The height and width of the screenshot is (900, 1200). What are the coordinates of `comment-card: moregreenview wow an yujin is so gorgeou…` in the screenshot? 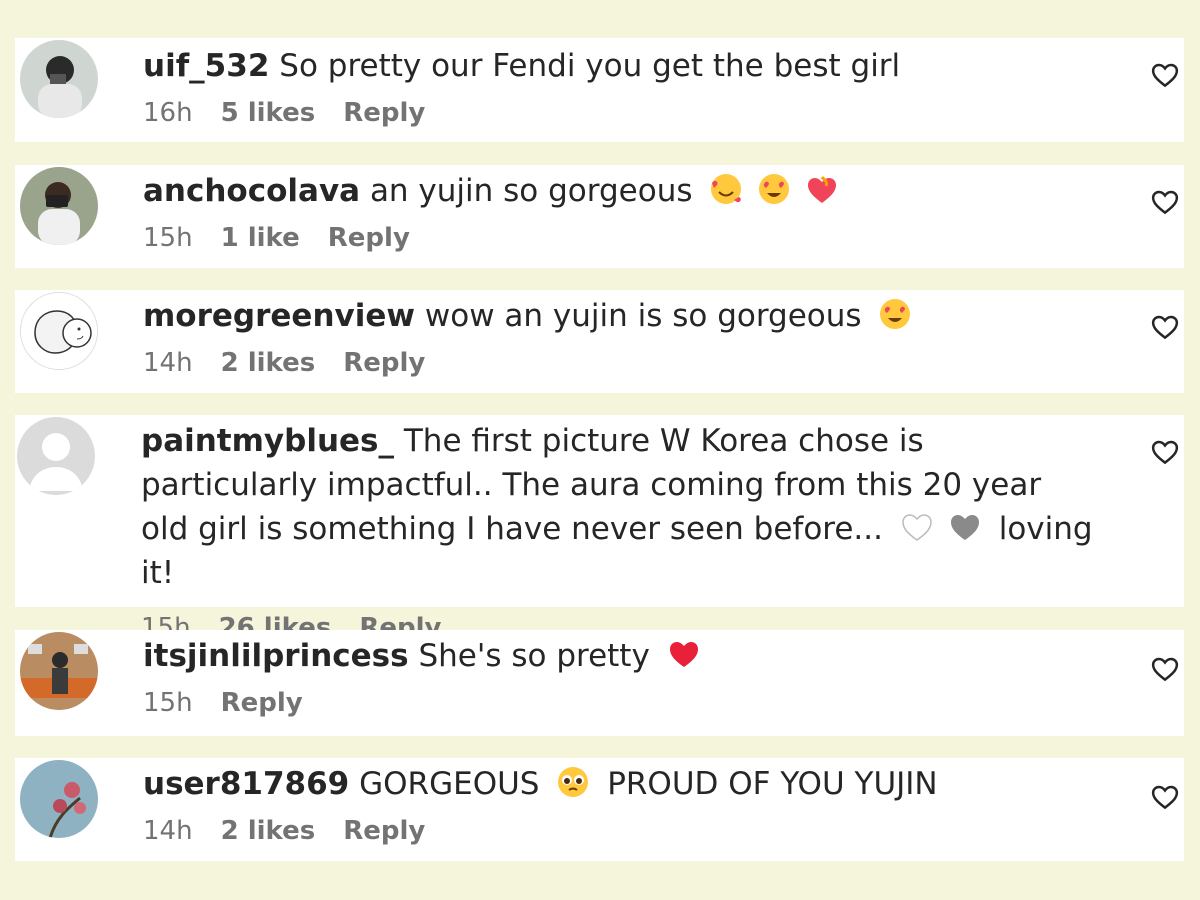 It's located at (599, 341).